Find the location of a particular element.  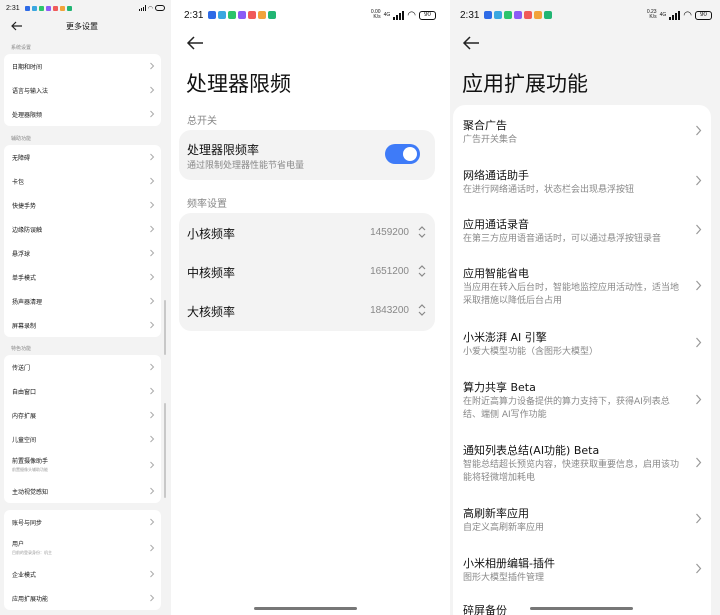

item-label: 账号与同步 is located at coordinates (27, 523).